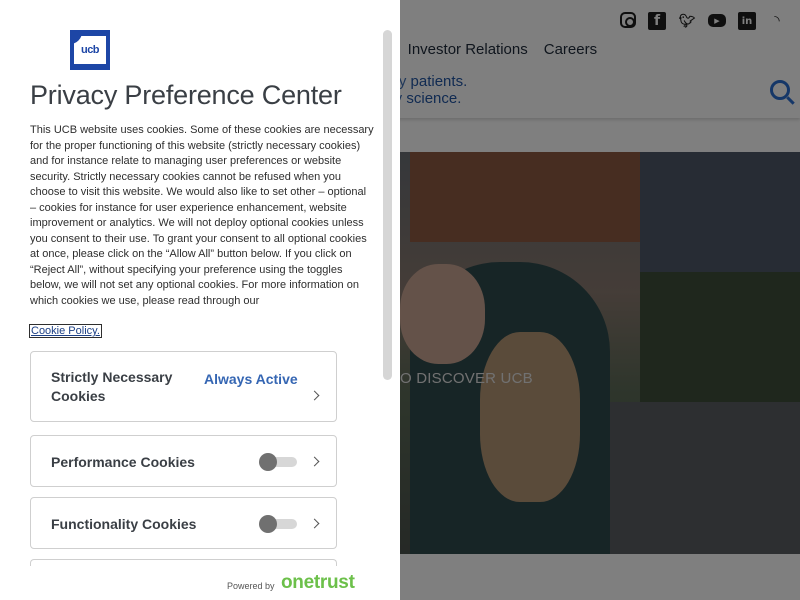  I want to click on cookie-policy-link: Cookie Policy., so click(65, 331).